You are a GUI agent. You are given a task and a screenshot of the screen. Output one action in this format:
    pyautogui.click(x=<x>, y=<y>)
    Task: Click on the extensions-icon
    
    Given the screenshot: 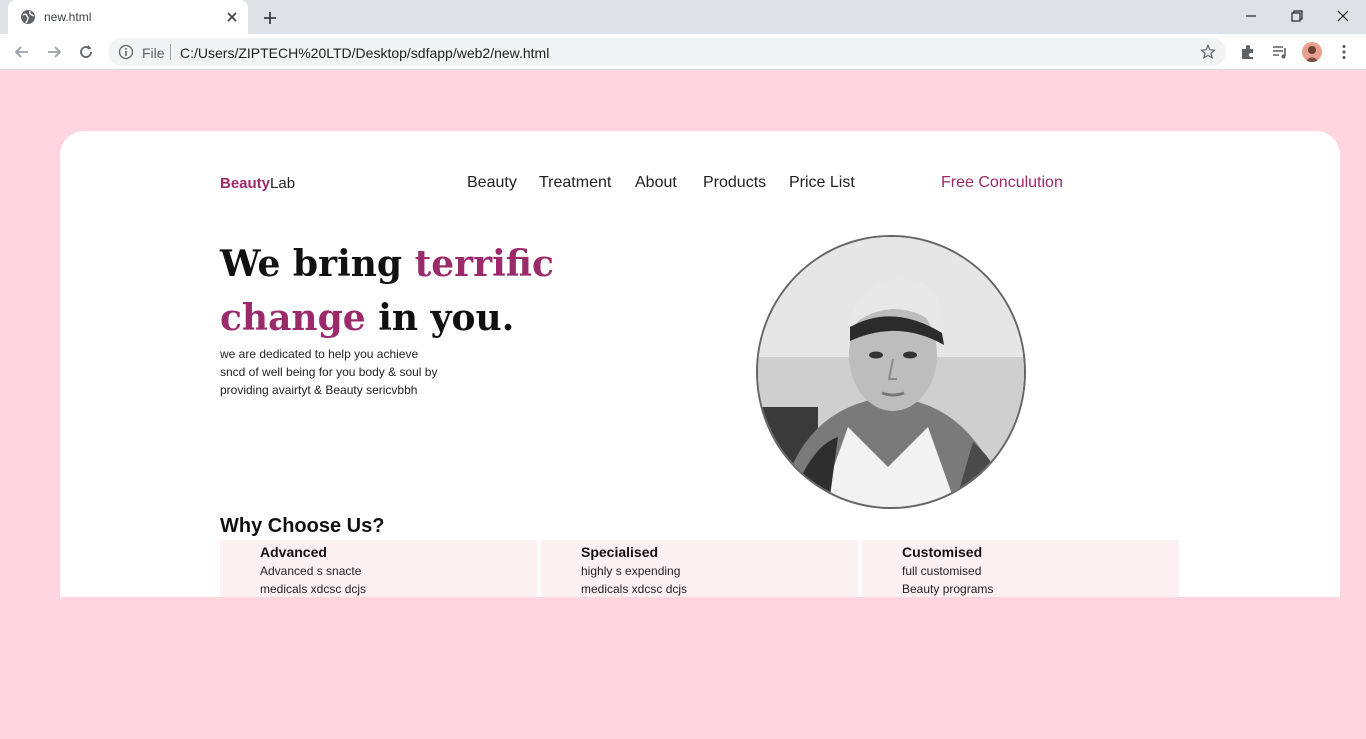 What is the action you would take?
    pyautogui.click(x=1248, y=52)
    